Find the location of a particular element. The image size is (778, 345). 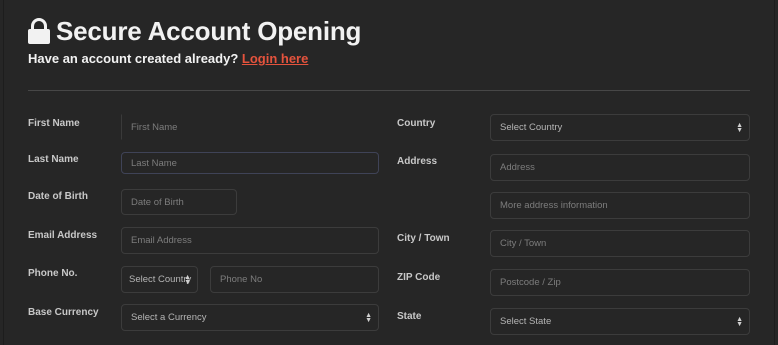

phone-placeholder: Phone No is located at coordinates (241, 279).